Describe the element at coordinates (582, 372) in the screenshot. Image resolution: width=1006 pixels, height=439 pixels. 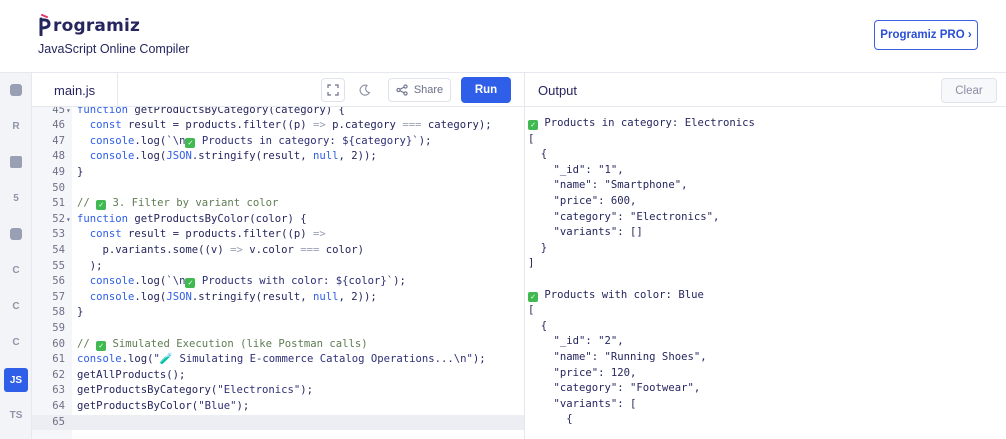
I see `output-line: "price": 120,` at that location.